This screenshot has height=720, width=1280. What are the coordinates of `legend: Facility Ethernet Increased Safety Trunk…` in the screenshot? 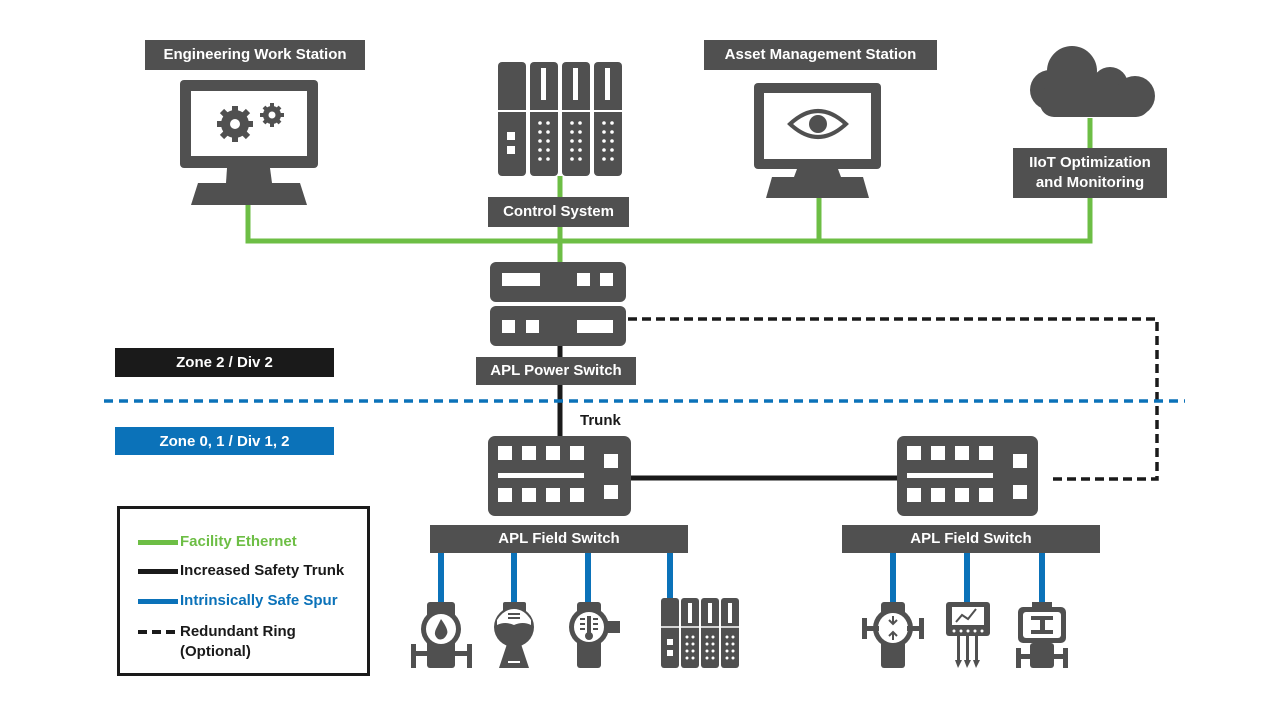 It's located at (243, 591).